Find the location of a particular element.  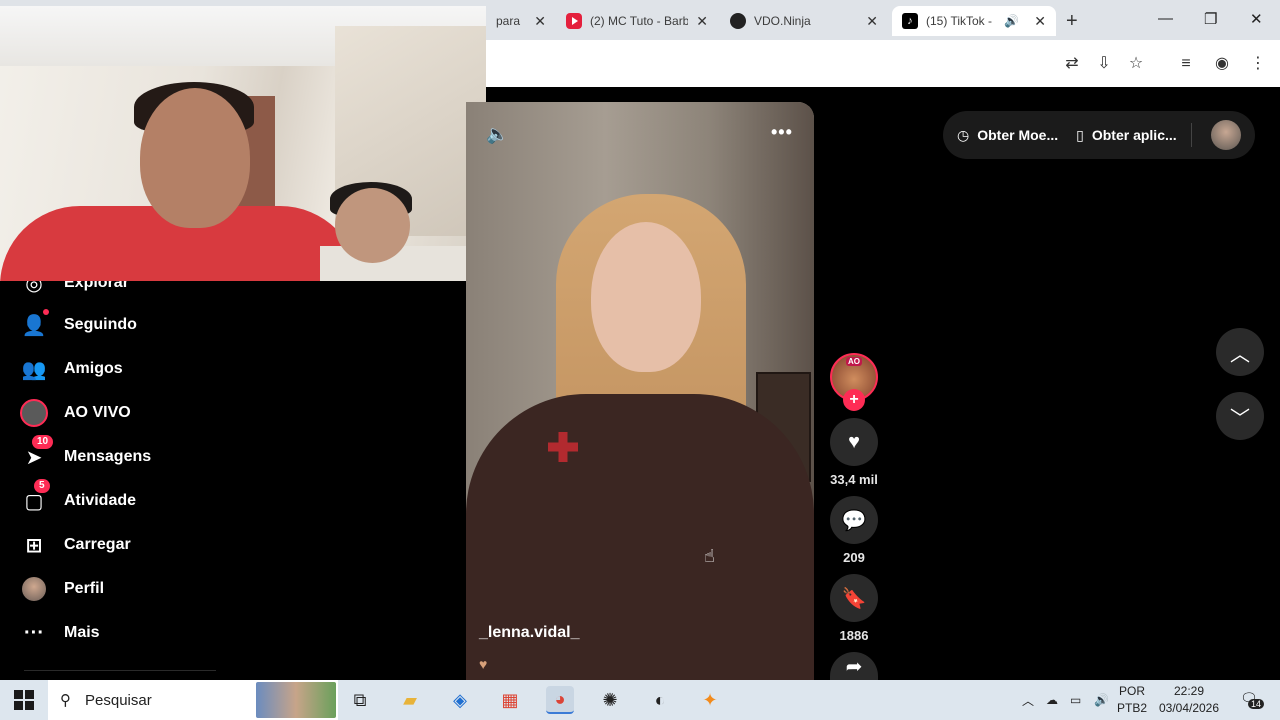

hand-cursor-icon: ☝ is located at coordinates (709, 556).